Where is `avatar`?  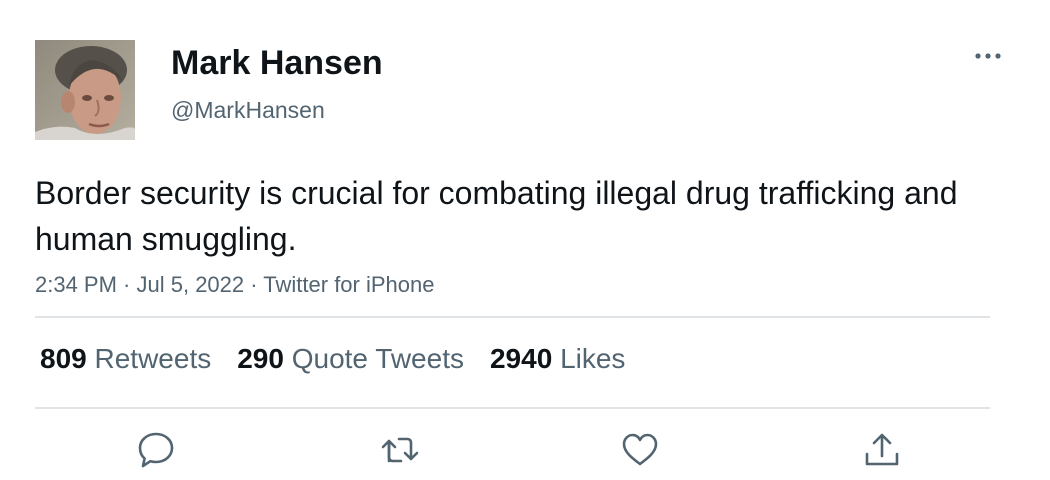
avatar is located at coordinates (85, 90).